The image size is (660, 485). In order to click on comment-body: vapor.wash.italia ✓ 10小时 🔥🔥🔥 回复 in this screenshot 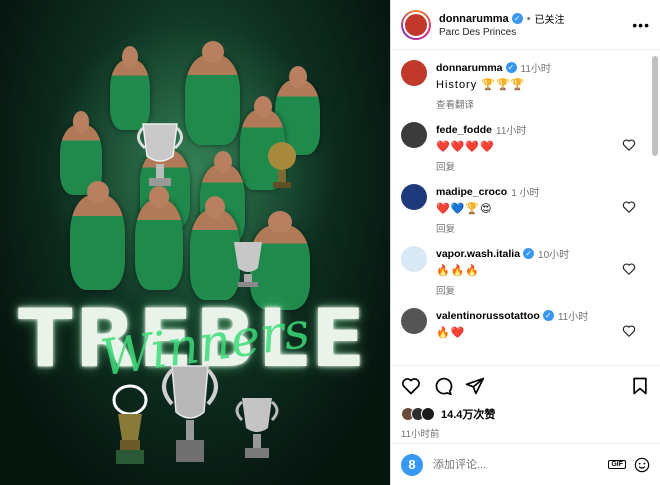, I will do `click(543, 273)`.